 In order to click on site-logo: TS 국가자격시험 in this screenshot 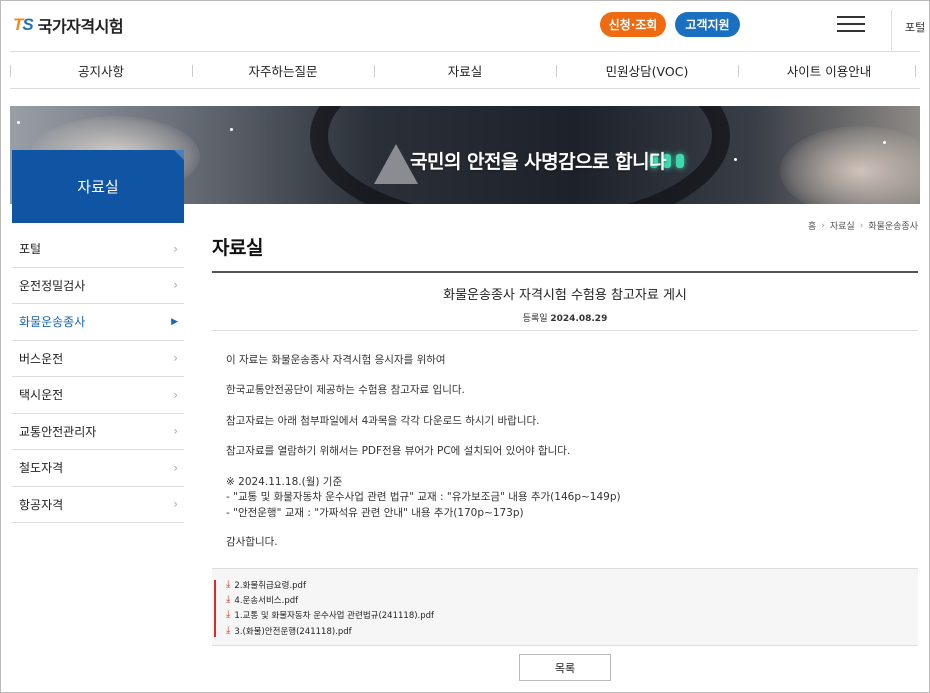, I will do `click(68, 25)`.